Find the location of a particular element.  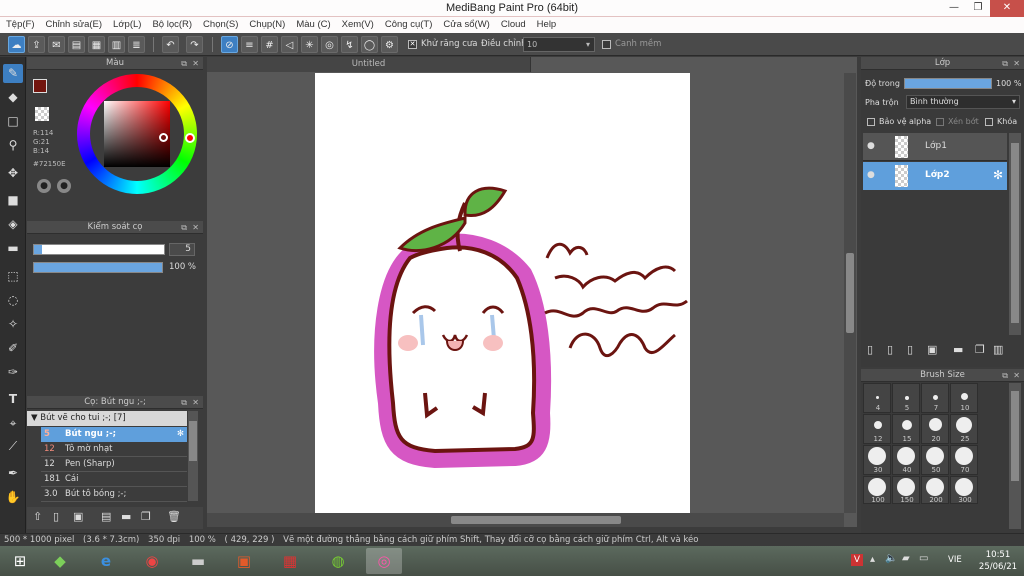

protect-alpha-checkbox is located at coordinates (871, 122).